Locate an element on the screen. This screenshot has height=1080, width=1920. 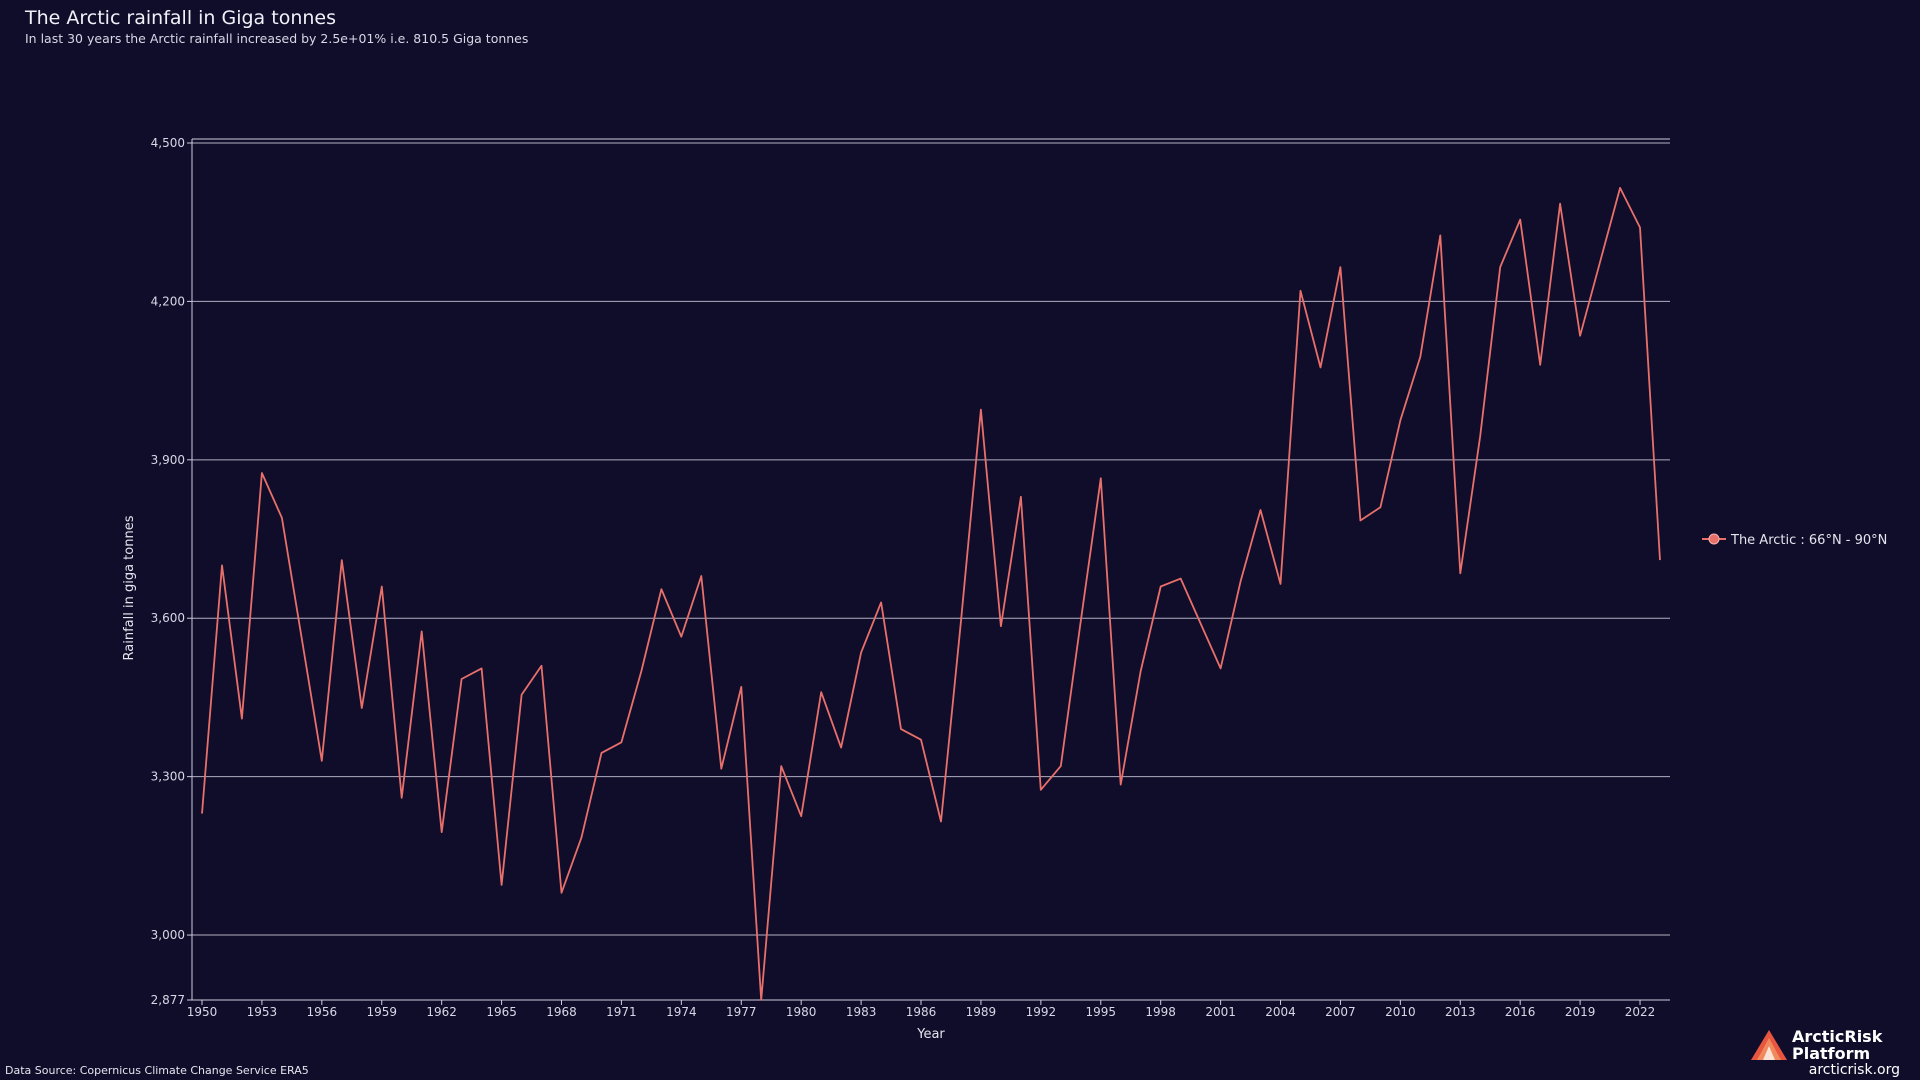
x-tick-label: 1965 is located at coordinates (501, 1012).